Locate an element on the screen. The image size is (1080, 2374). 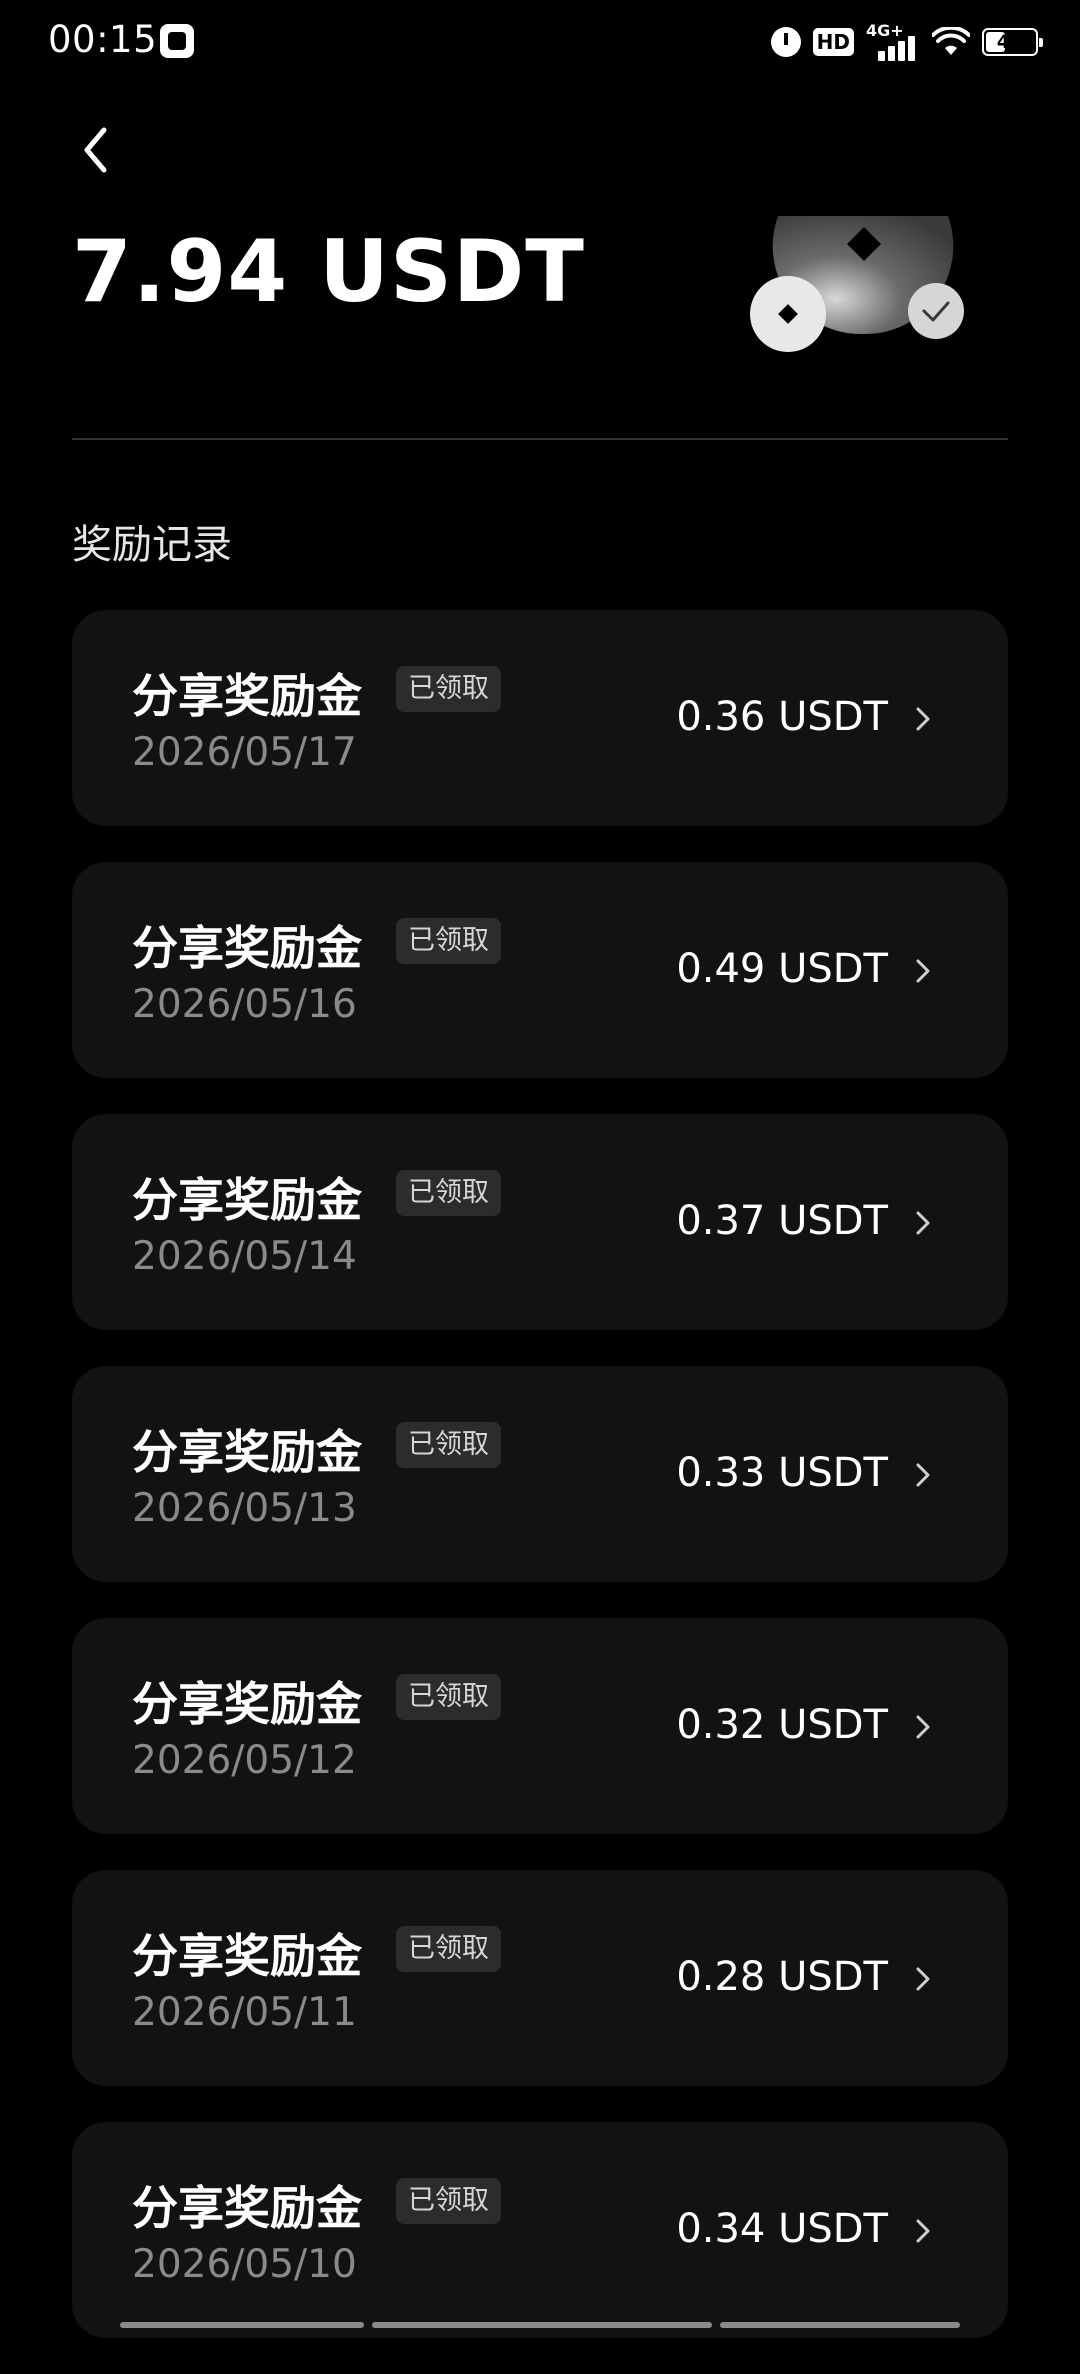
record-card: 分享奖励金 已领取 2026/05/16 0.49 USDT is located at coordinates (540, 970).